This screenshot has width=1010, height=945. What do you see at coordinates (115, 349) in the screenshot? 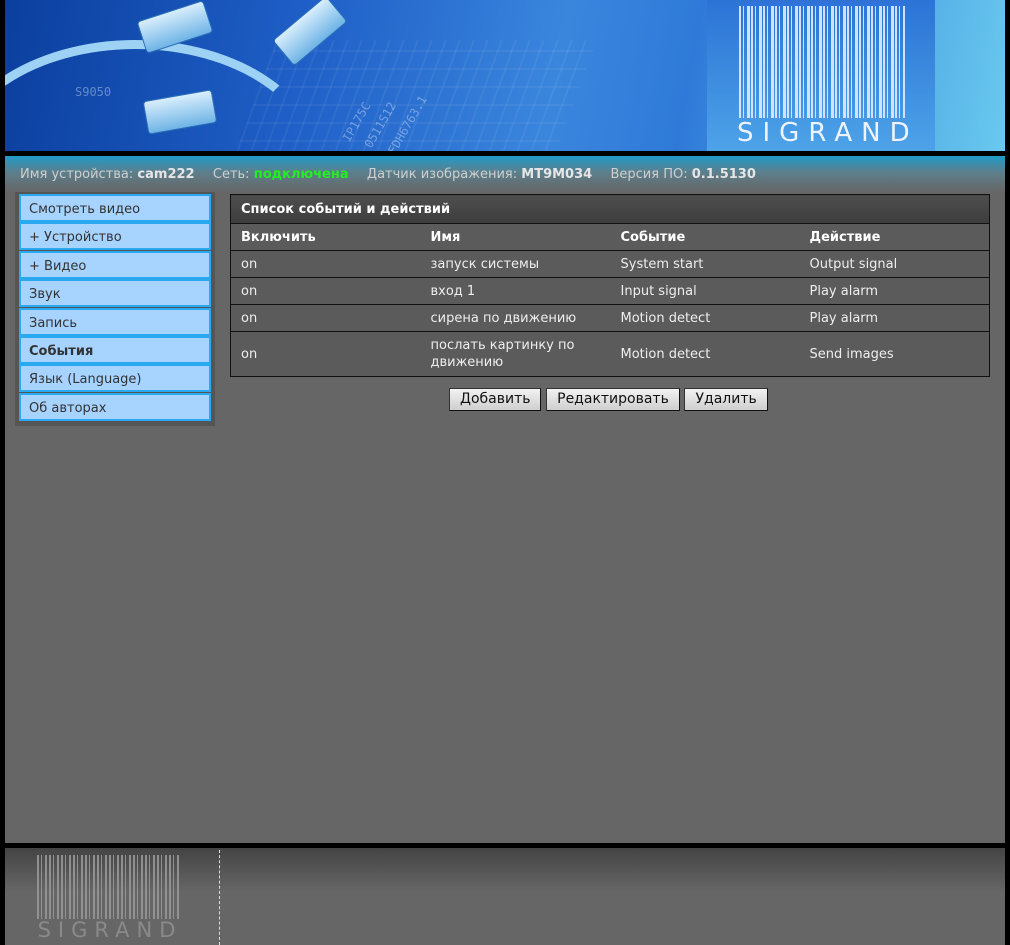
I see `sidebar-item-events: События` at bounding box center [115, 349].